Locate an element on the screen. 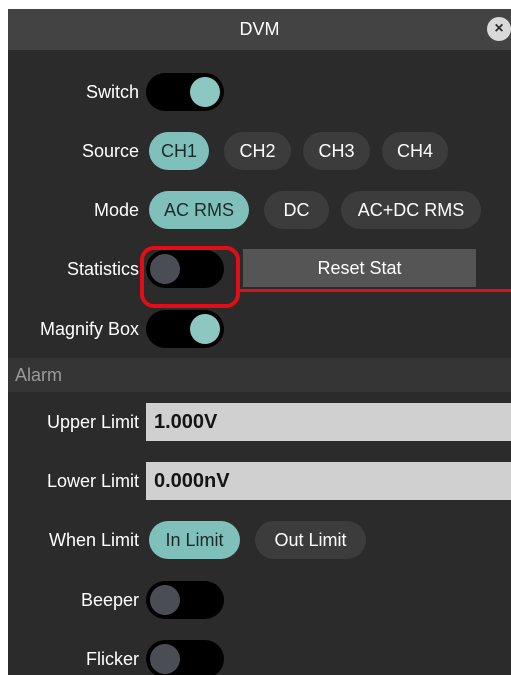 The width and height of the screenshot is (511, 675). upper-limit-label: Upper Limit is located at coordinates (92, 422).